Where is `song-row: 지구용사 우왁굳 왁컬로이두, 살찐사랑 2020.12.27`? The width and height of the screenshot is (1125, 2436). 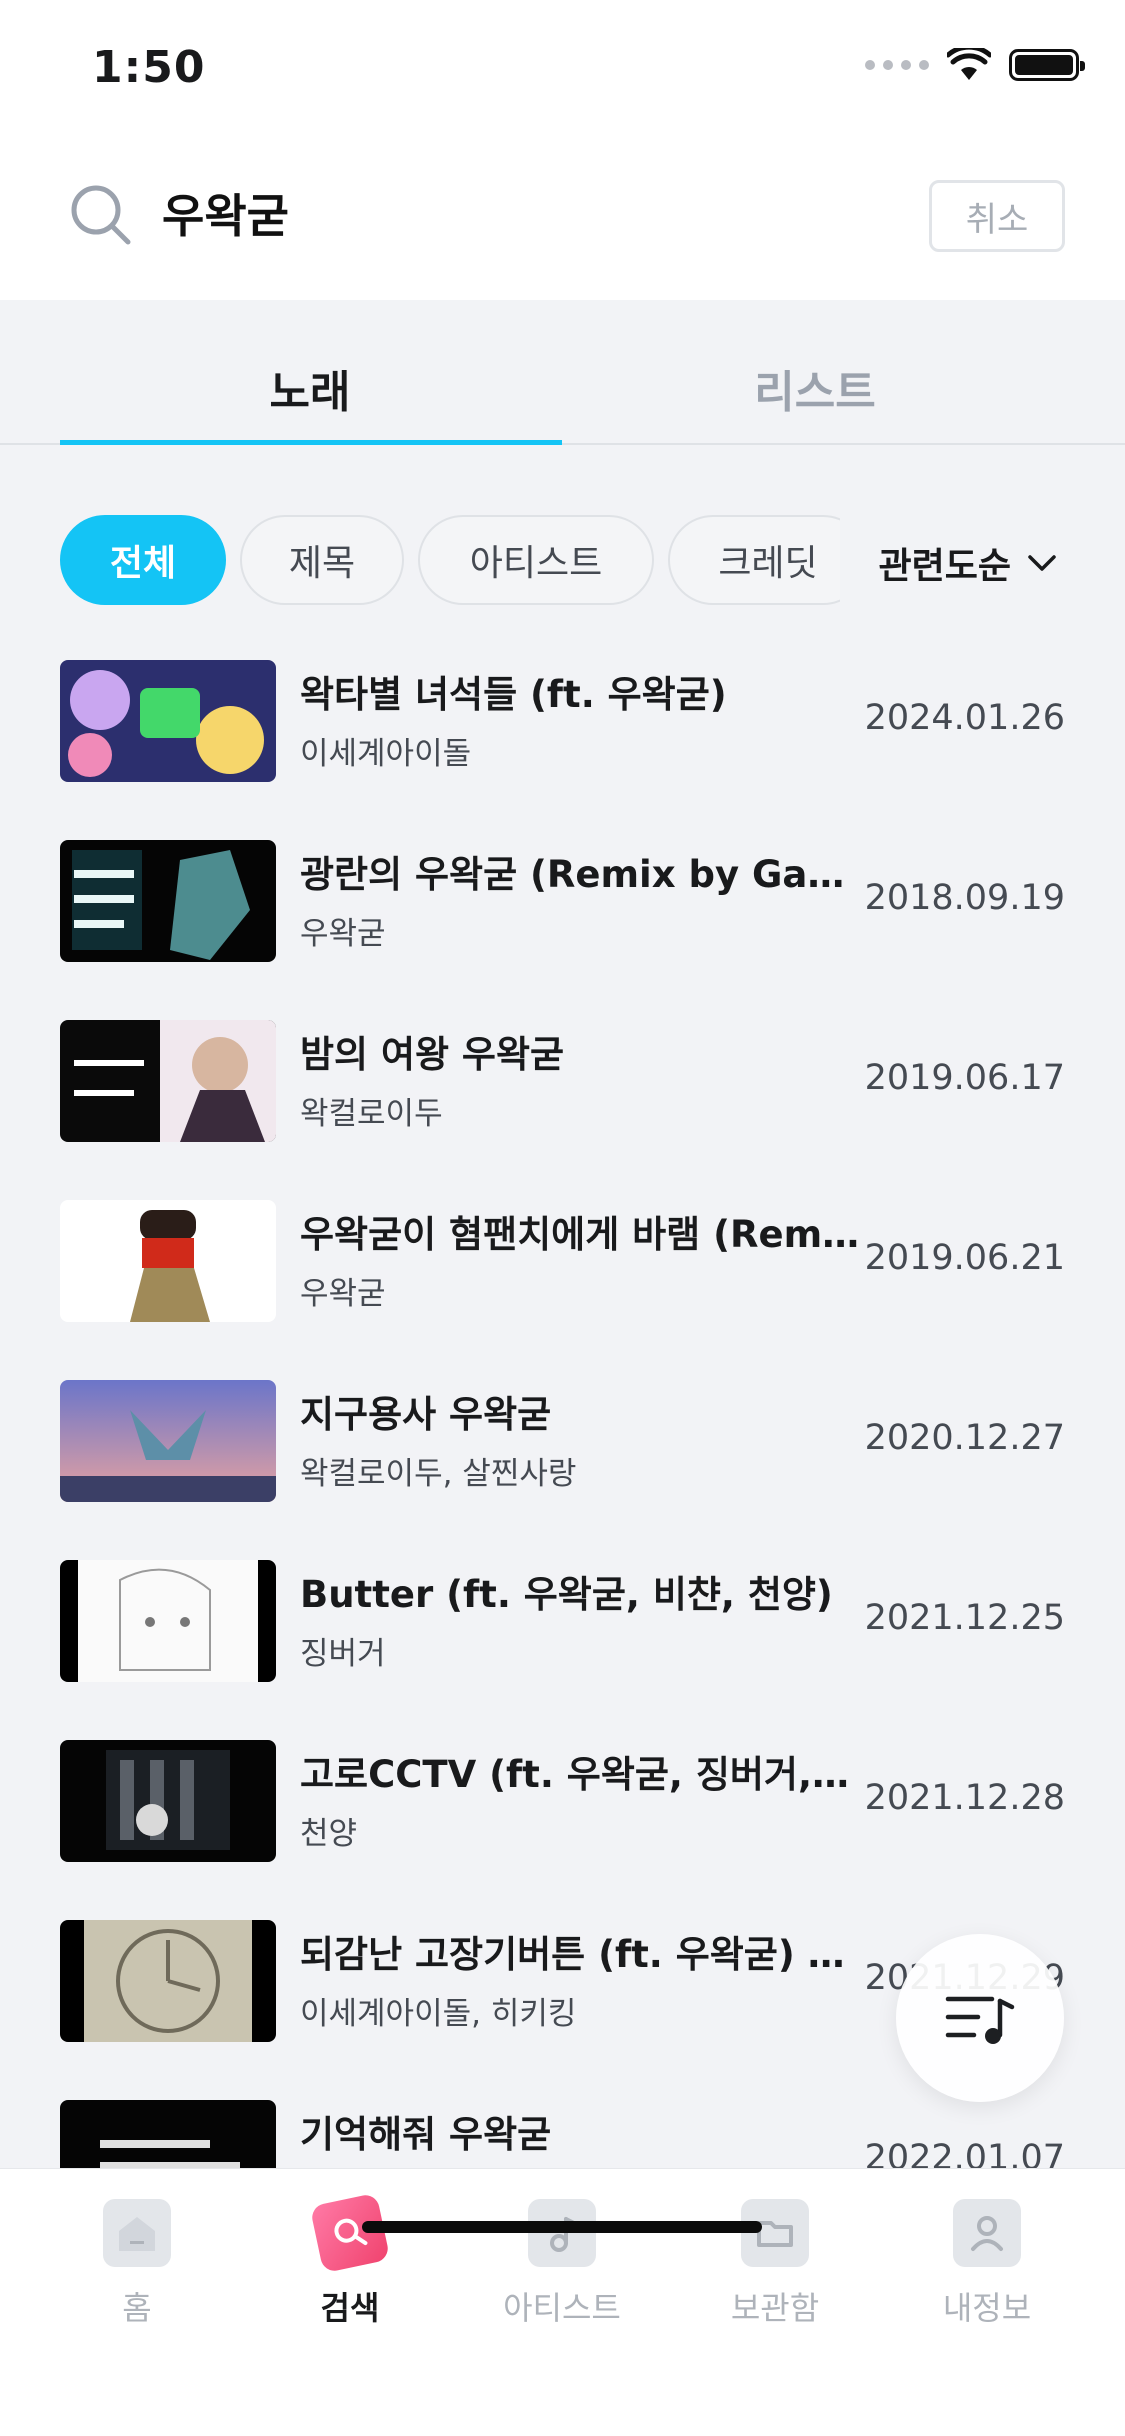 song-row: 지구용사 우왁굳 왁컬로이두, 살찐사랑 2020.12.27 is located at coordinates (562, 1450).